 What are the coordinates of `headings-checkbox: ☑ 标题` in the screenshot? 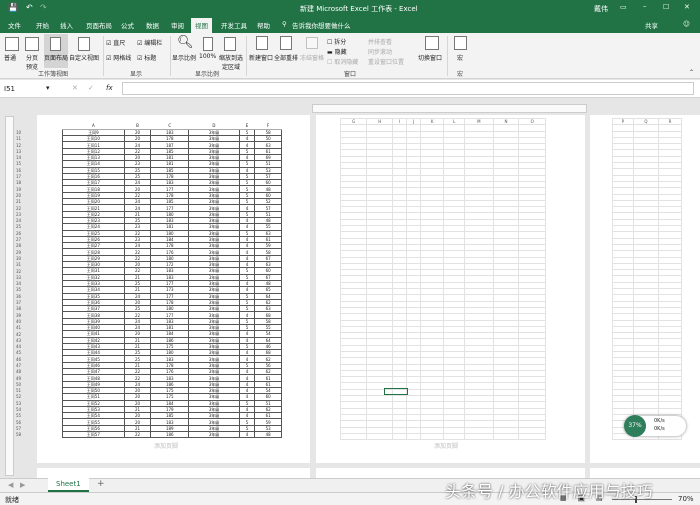 It's located at (146, 57).